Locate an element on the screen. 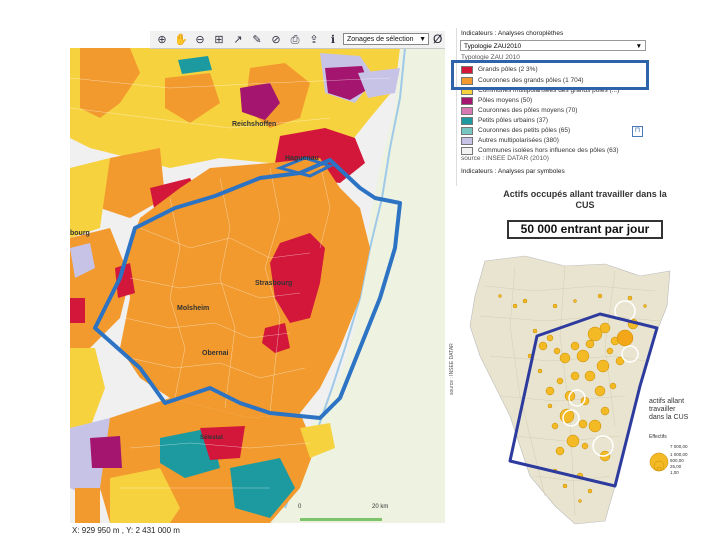 Image resolution: width=720 pixels, height=540 pixels. typology-dropdown: Typologie ZAU2010 ▼ is located at coordinates (553, 45).